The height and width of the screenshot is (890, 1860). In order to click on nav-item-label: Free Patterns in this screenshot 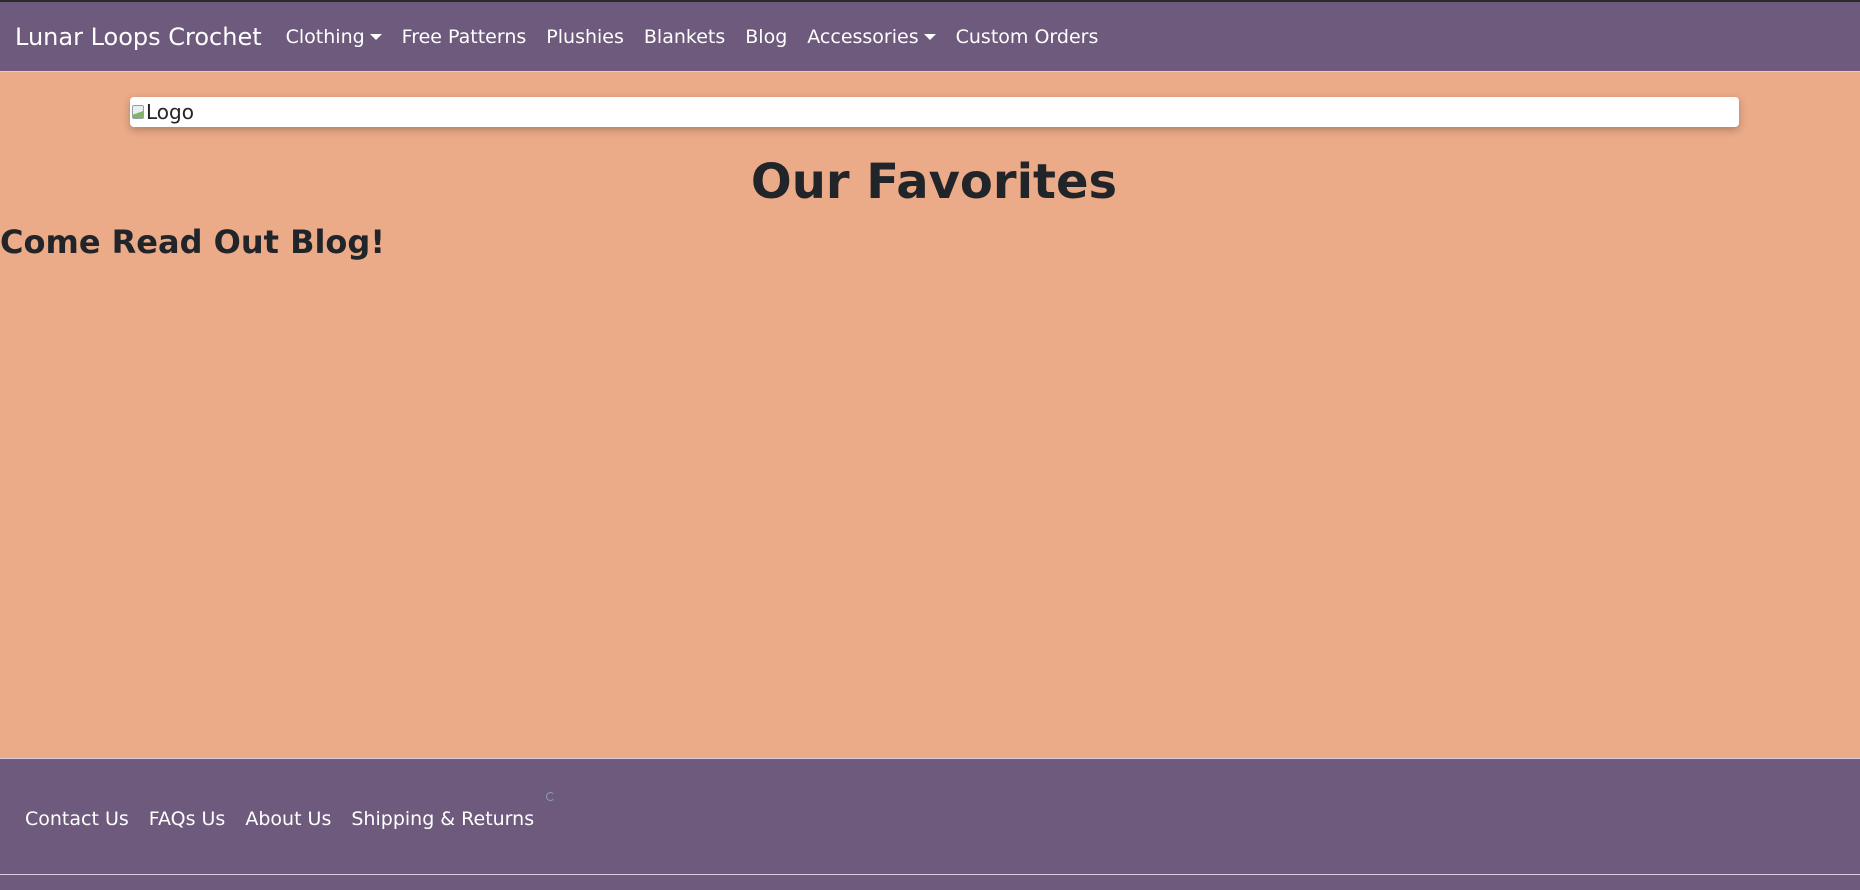, I will do `click(464, 36)`.